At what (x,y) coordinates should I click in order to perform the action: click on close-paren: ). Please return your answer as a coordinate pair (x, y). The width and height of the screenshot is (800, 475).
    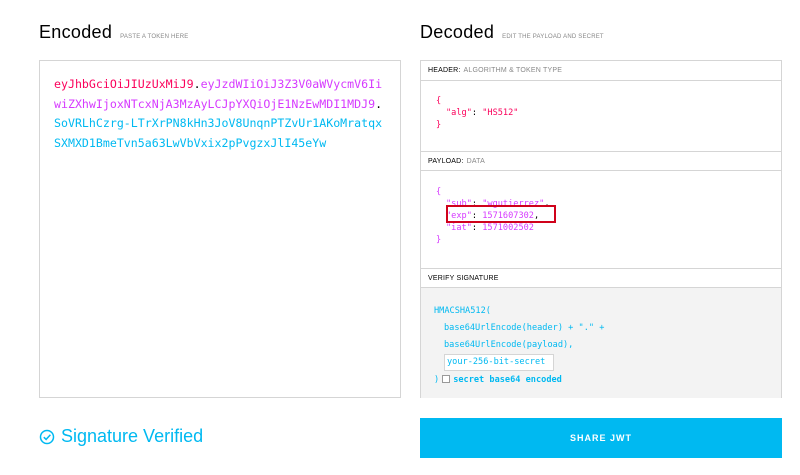
    Looking at the image, I should click on (437, 380).